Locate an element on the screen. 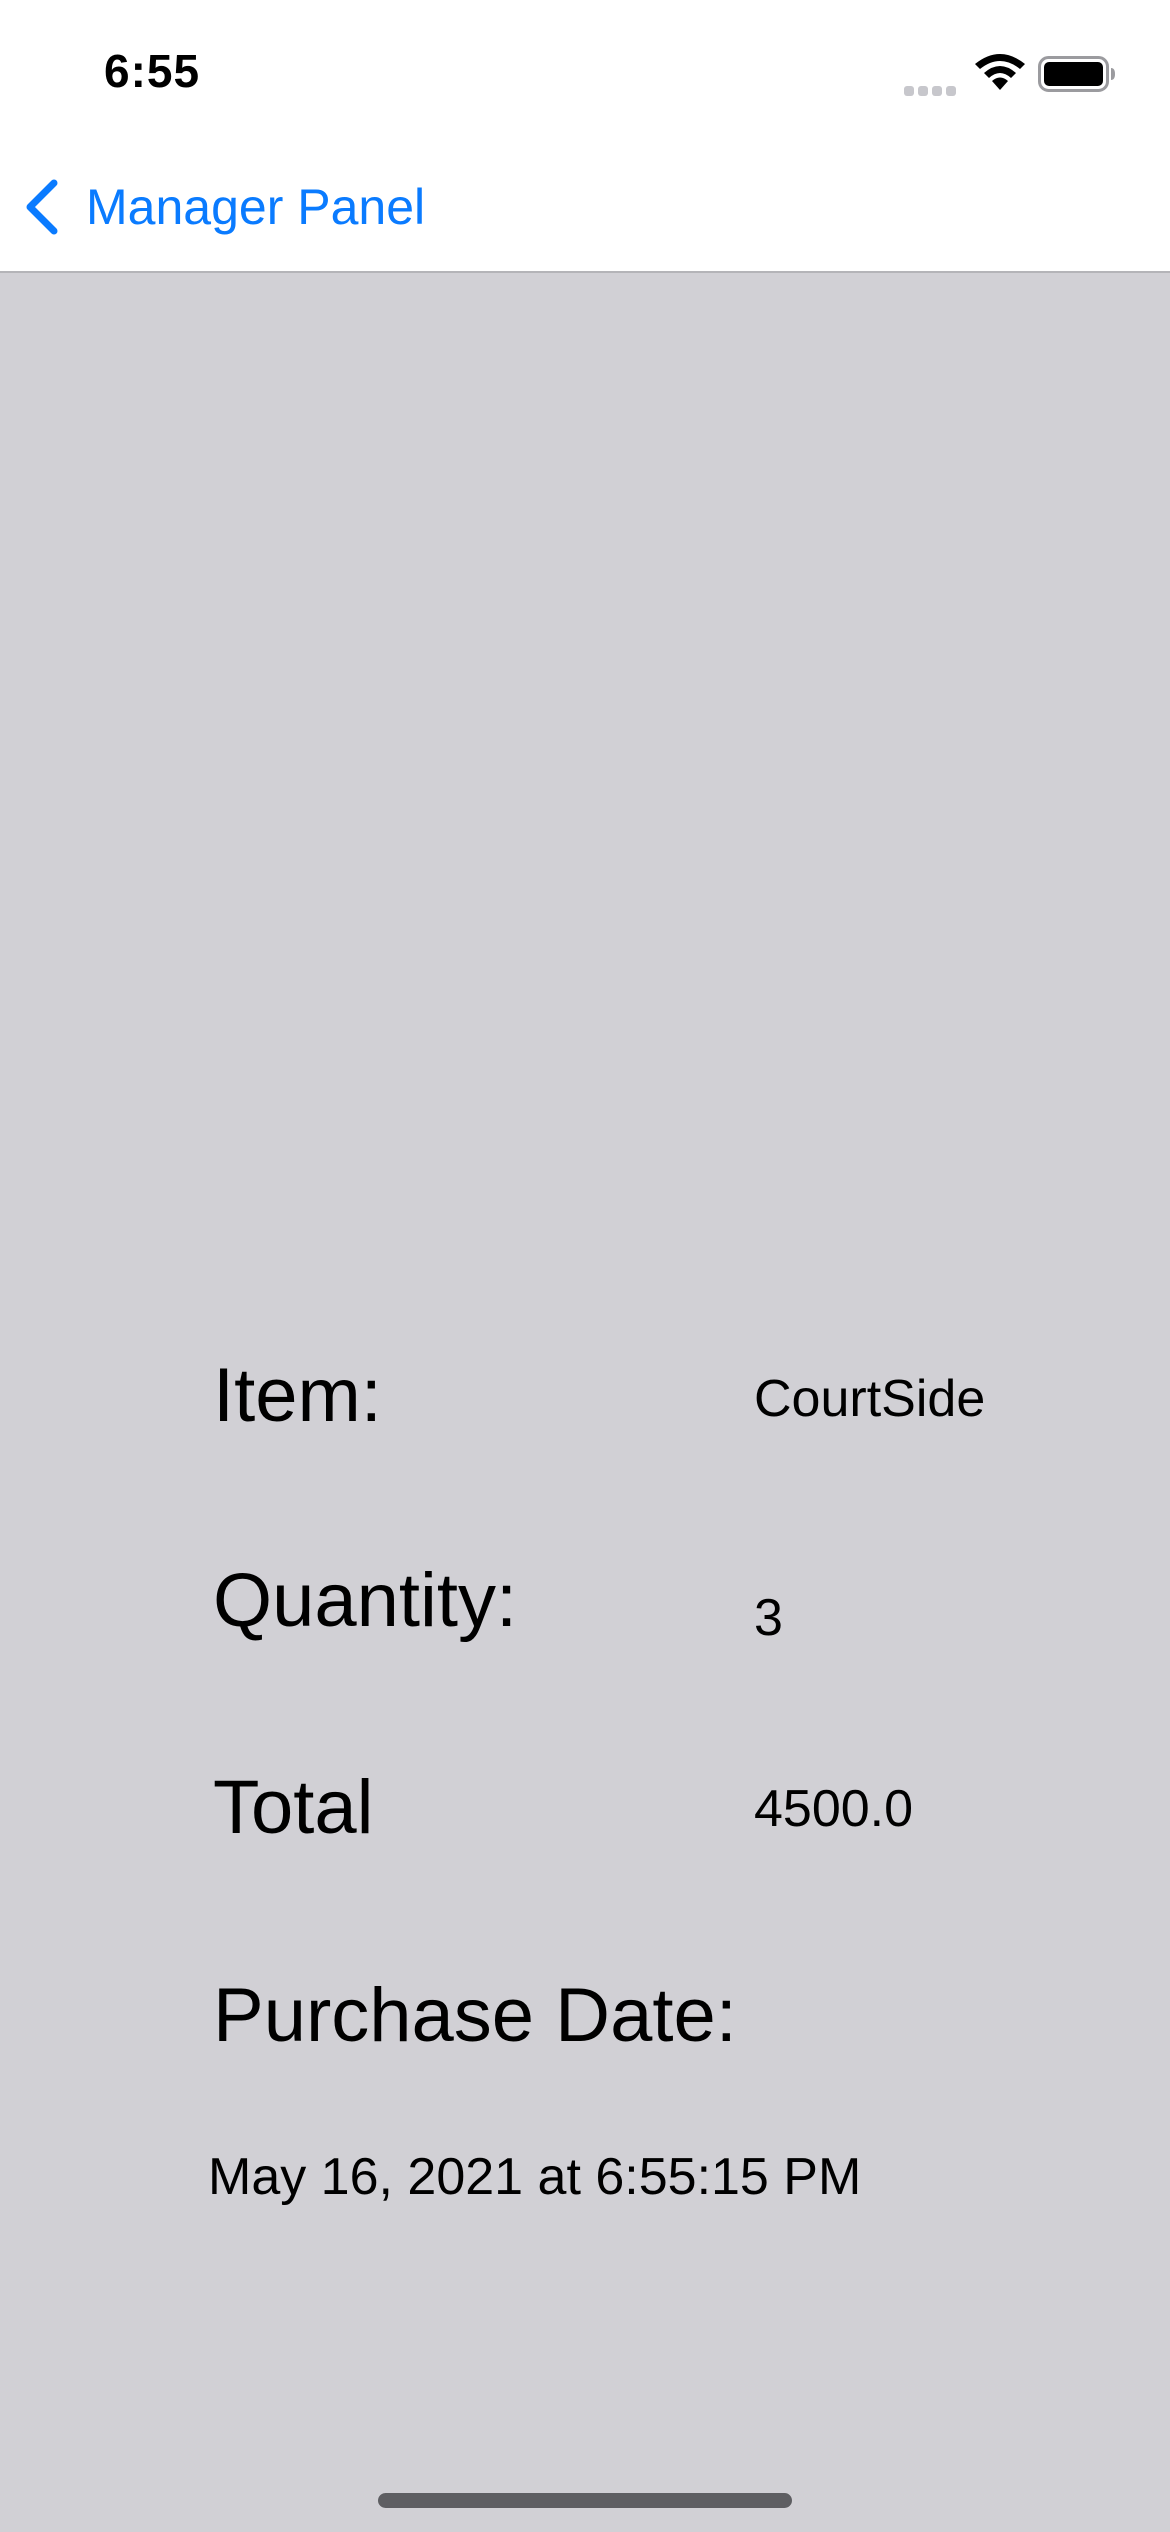  back-button-label: Manager Panel is located at coordinates (256, 207).